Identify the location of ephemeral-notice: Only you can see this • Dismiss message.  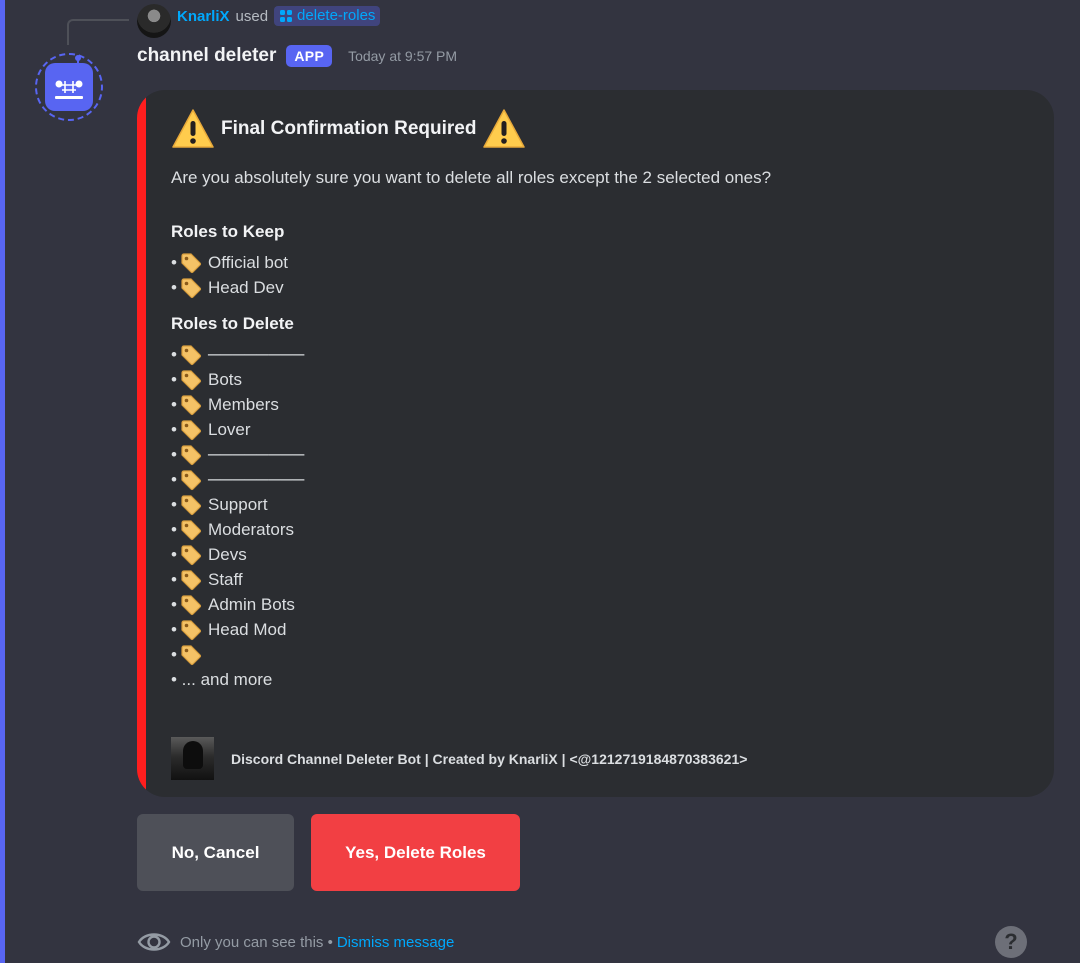
(295, 942).